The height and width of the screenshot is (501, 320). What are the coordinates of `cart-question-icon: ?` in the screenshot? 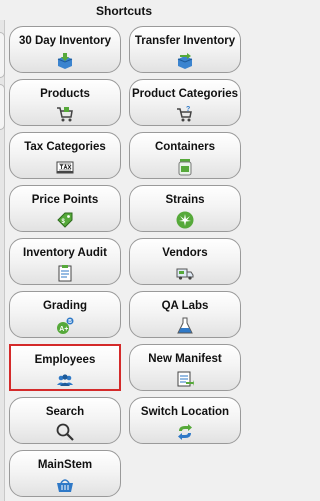 It's located at (185, 114).